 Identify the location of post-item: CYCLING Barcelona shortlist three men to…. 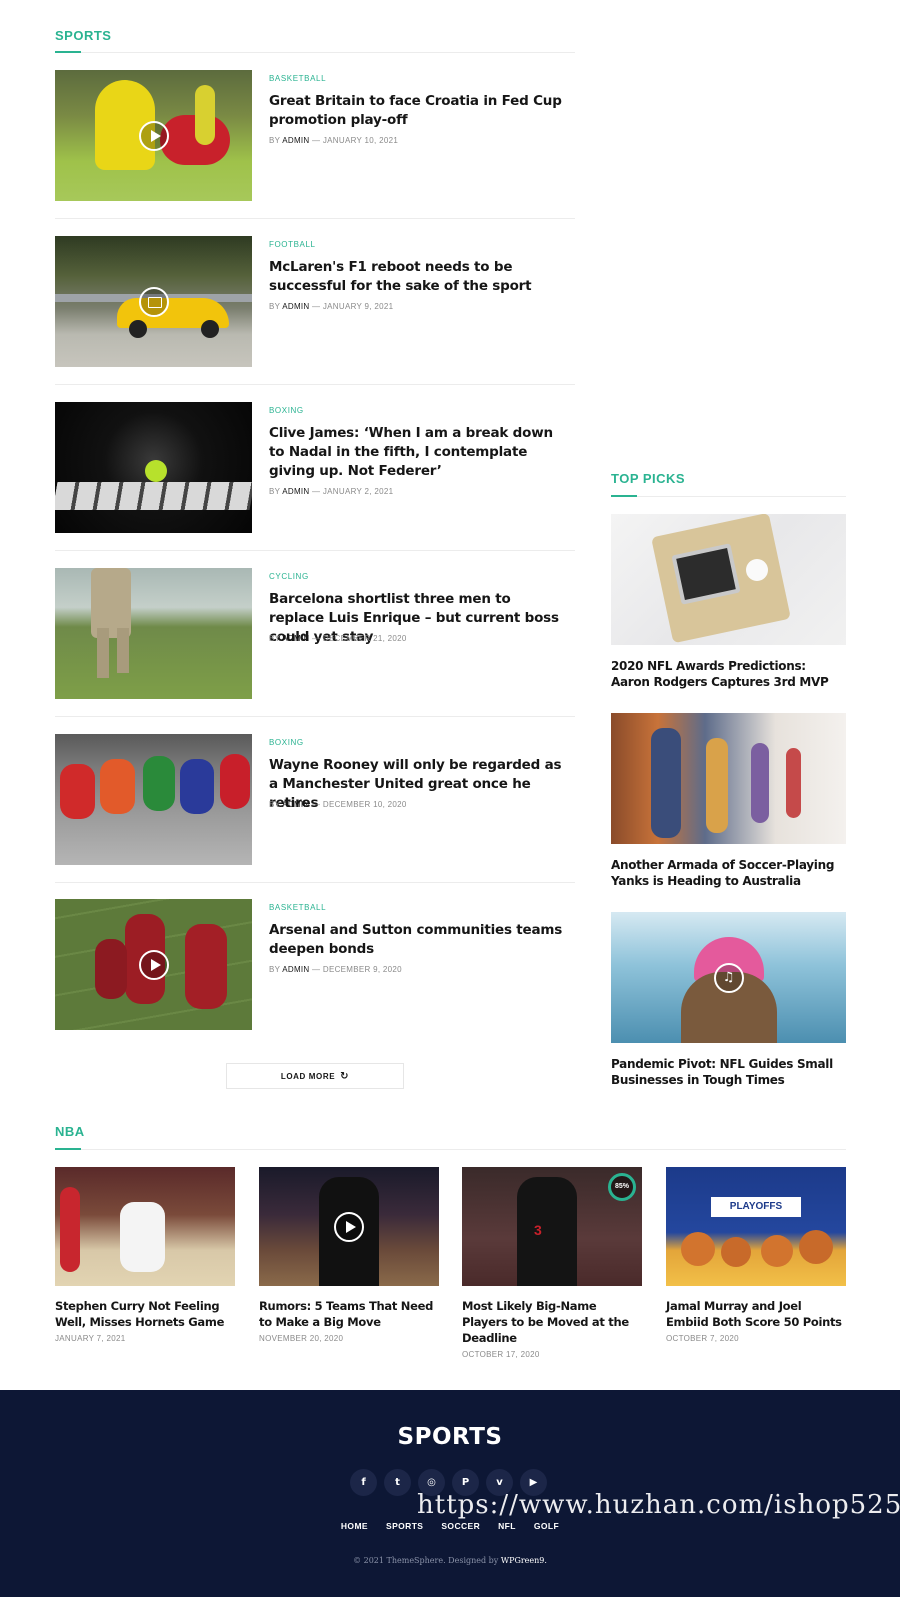
(315, 633).